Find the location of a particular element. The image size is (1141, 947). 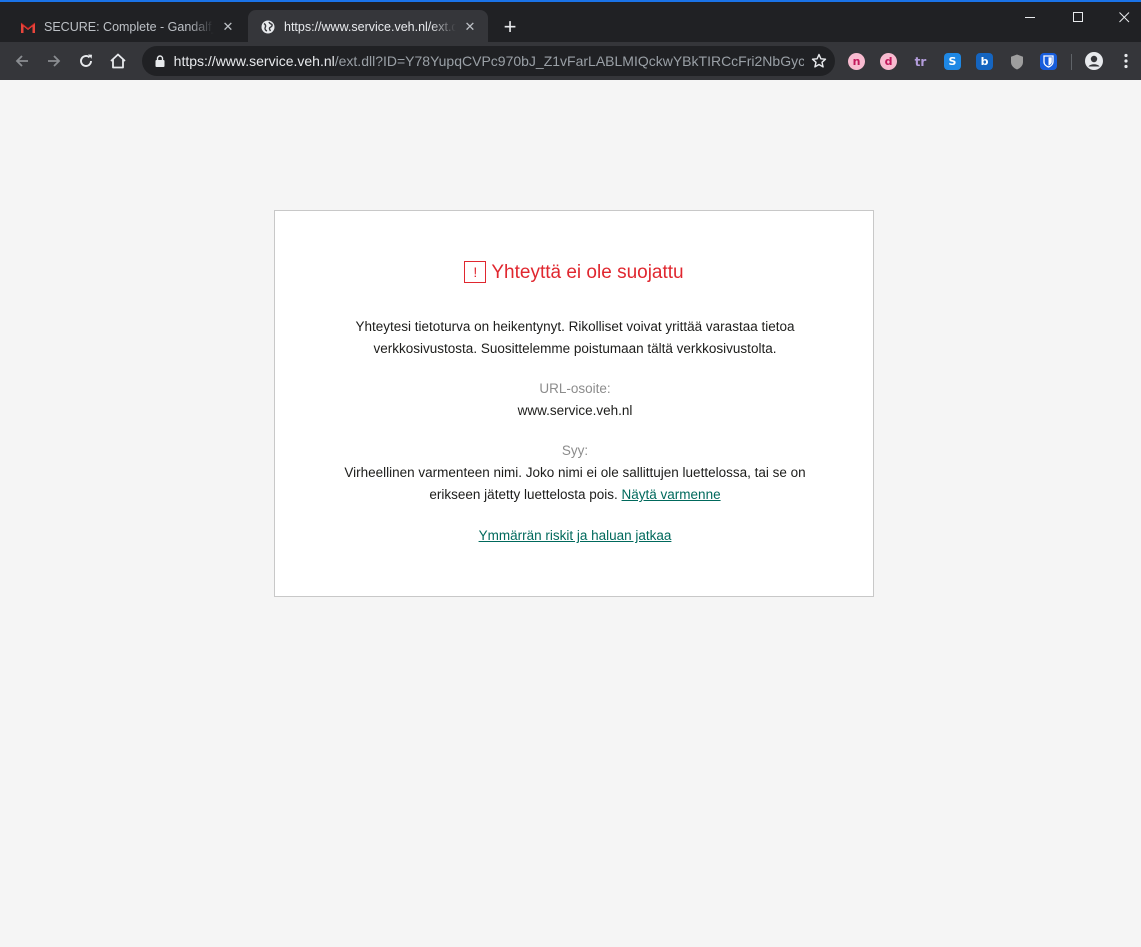

warning-exclamation-icon: ! is located at coordinates (475, 272).